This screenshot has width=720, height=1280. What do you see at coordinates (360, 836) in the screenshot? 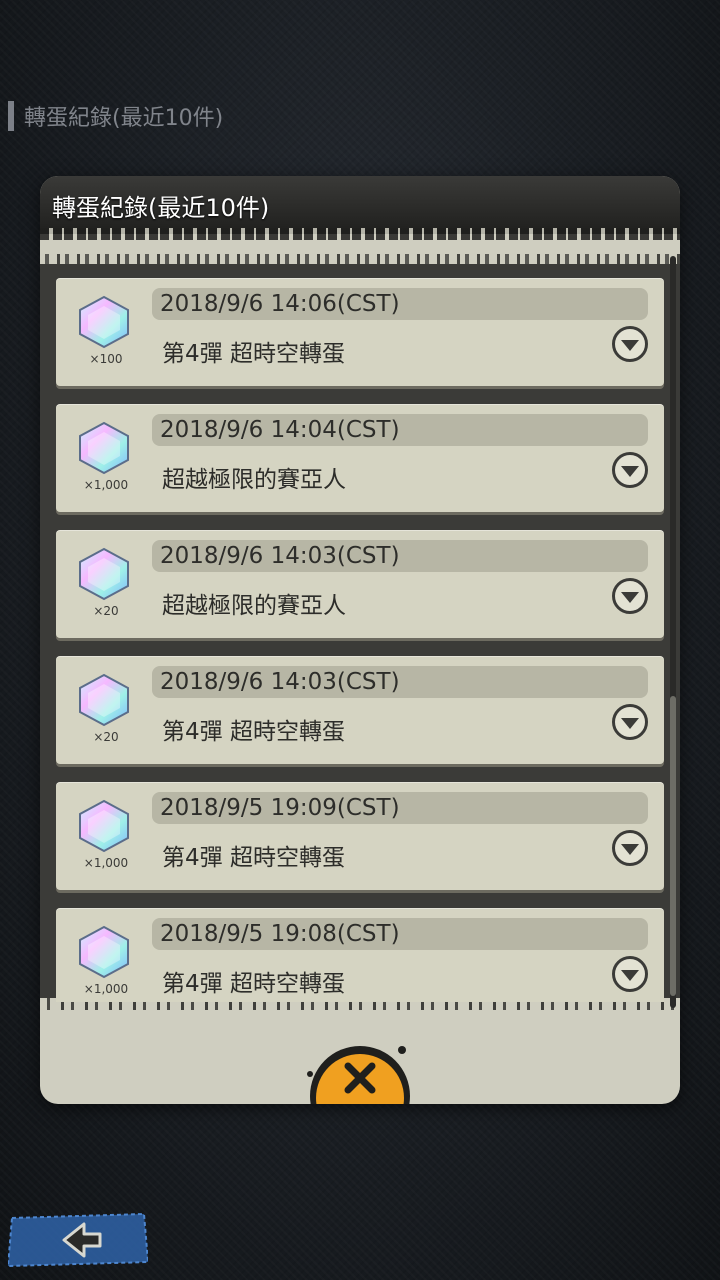
I see `history-row: ×1,000 2018/9/5 19:09(CST) 第4彈 超時空轉蛋` at bounding box center [360, 836].